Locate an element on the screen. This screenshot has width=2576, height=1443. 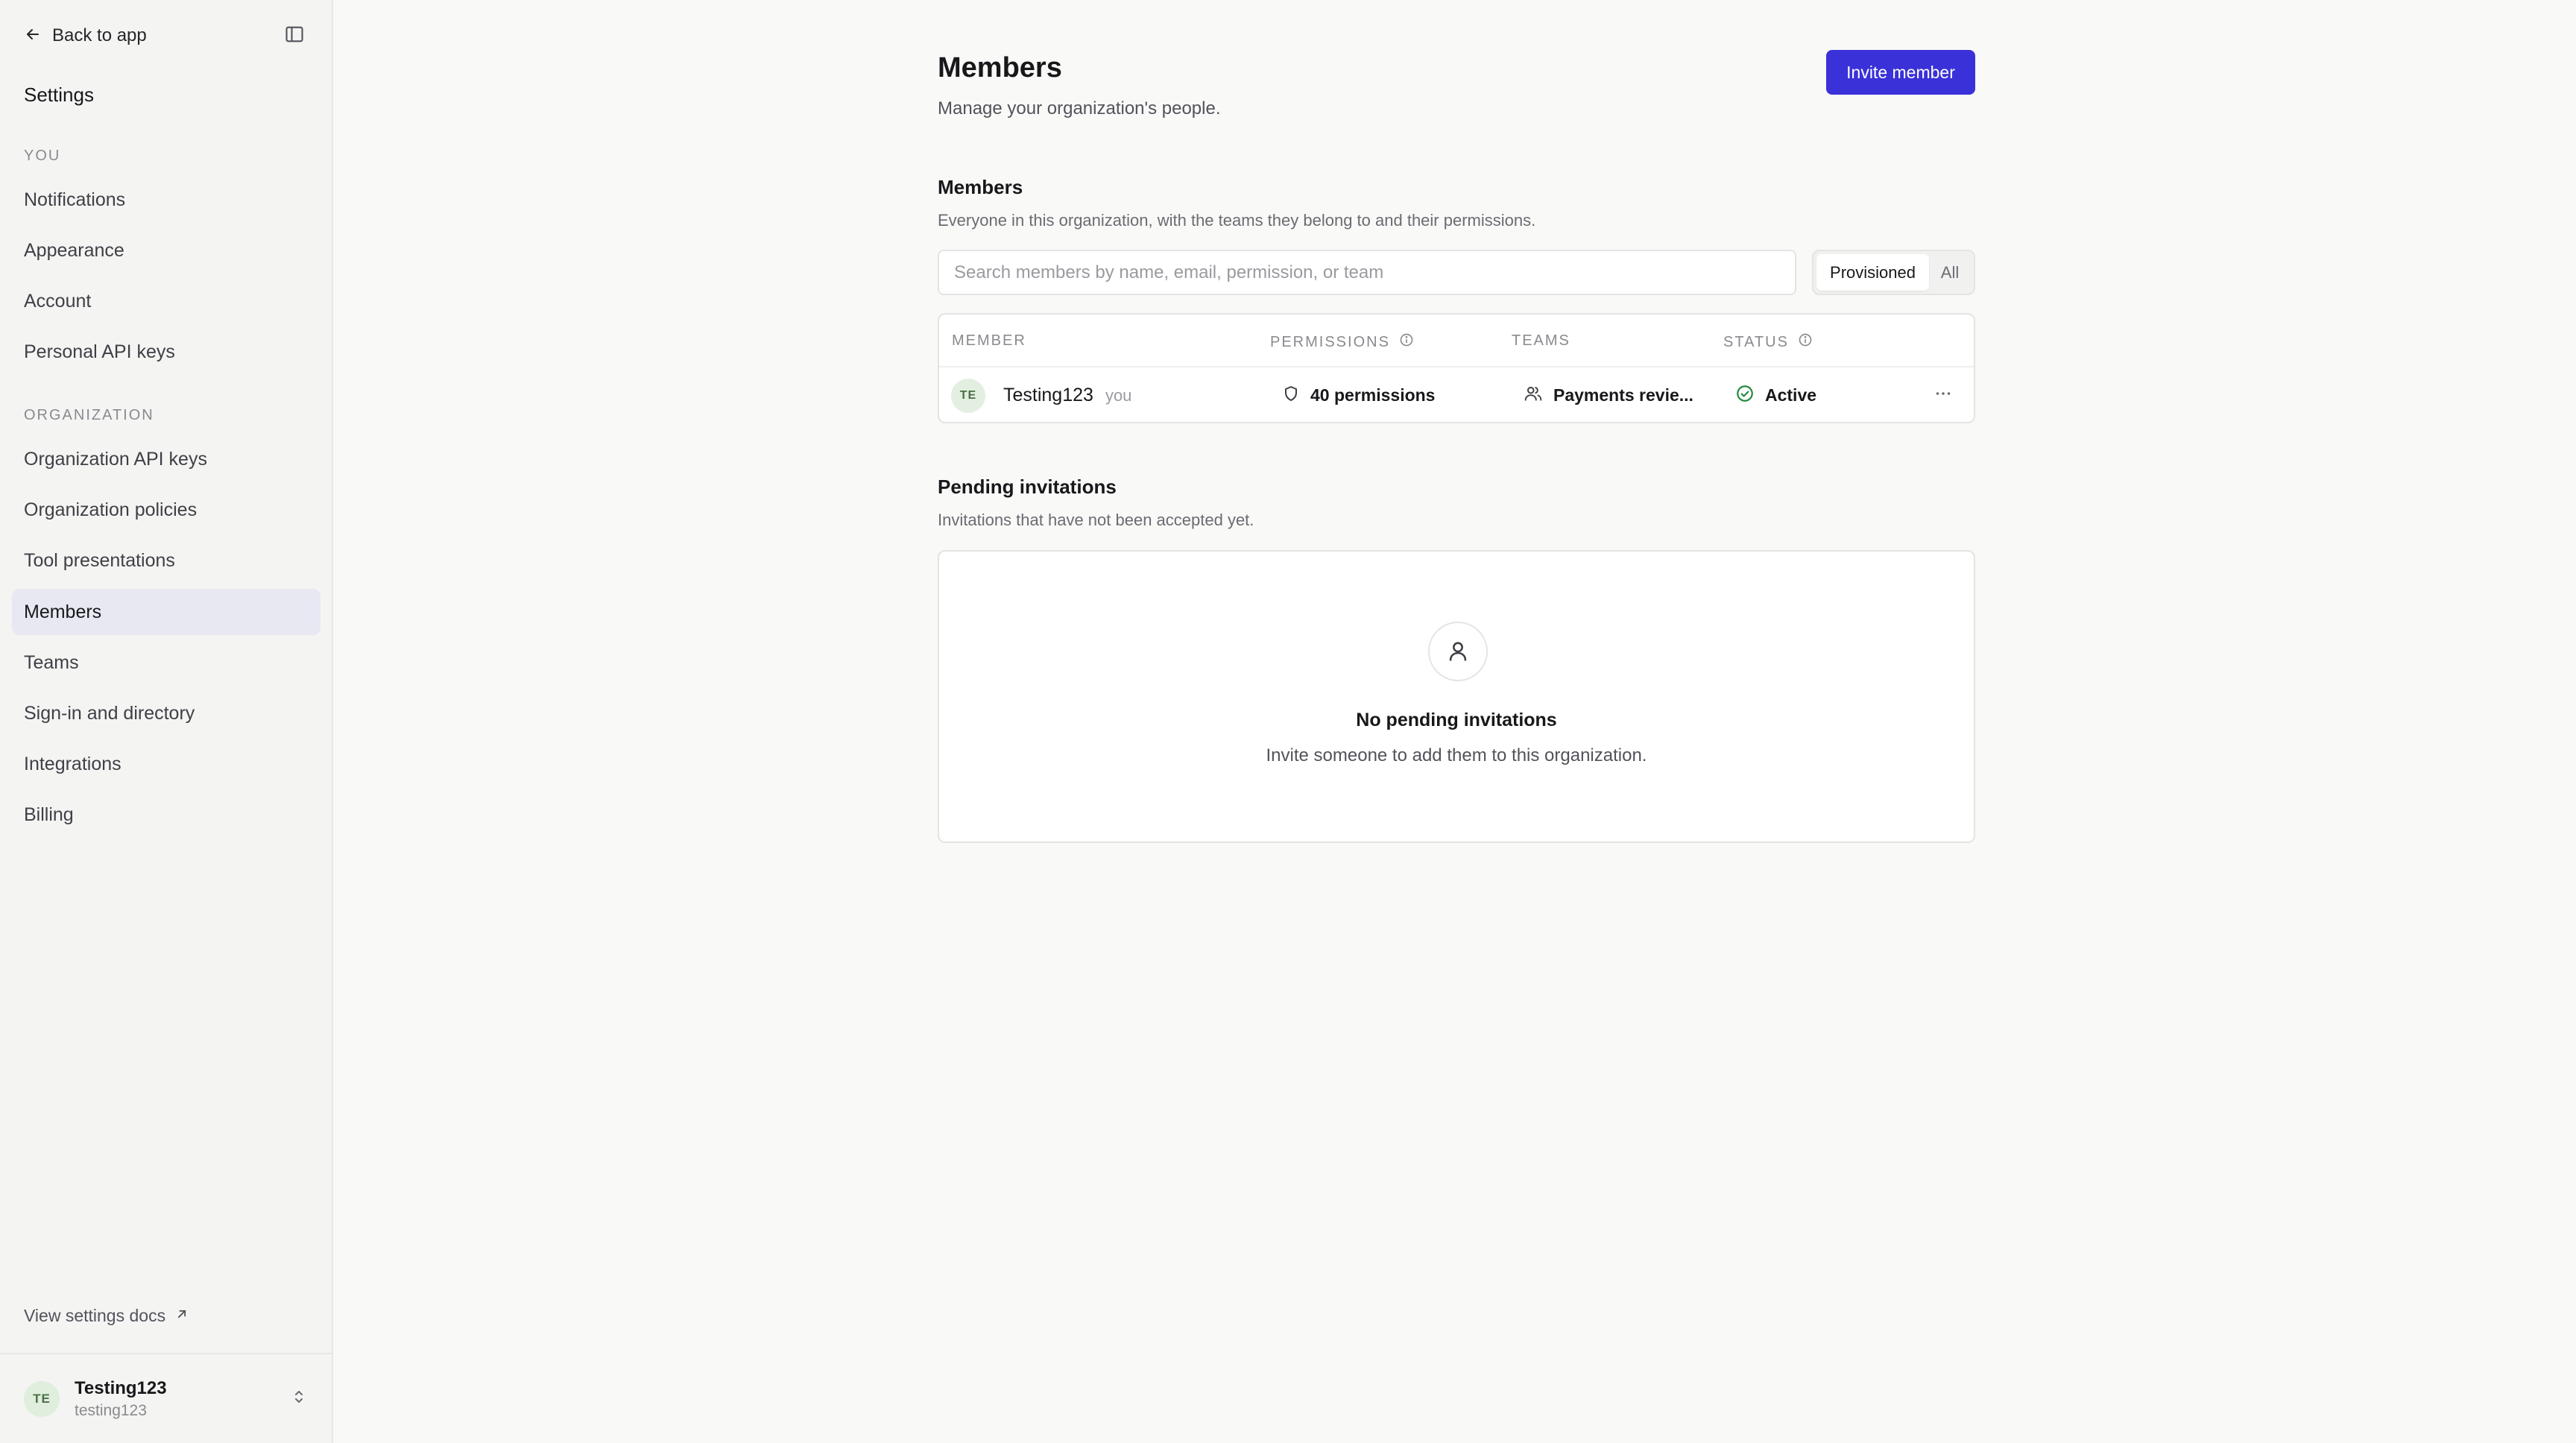
sidebar-item-integrations: Integrations is located at coordinates (166, 764).